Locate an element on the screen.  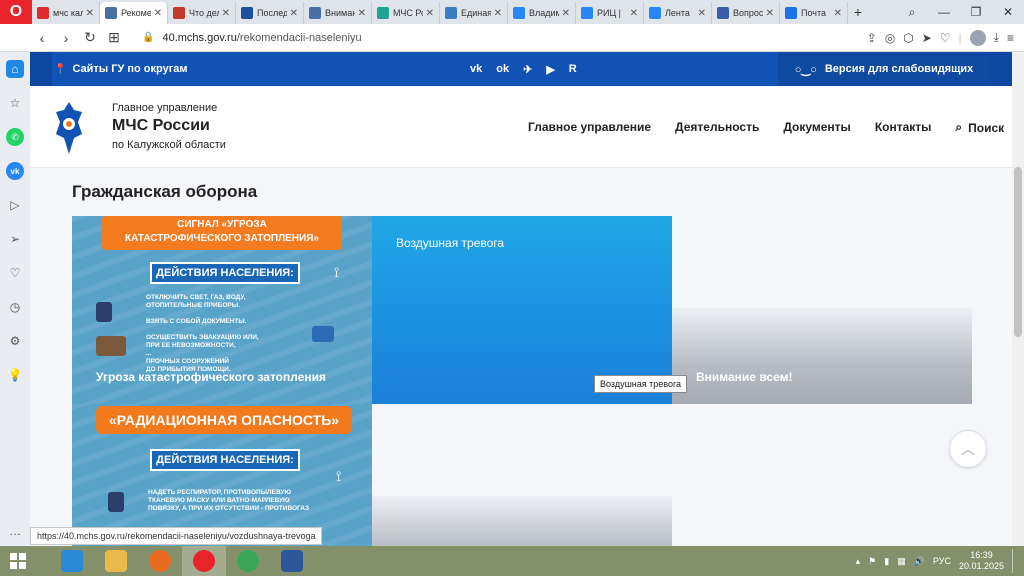
star-icon: ☆ is located at coordinates (15, 103).